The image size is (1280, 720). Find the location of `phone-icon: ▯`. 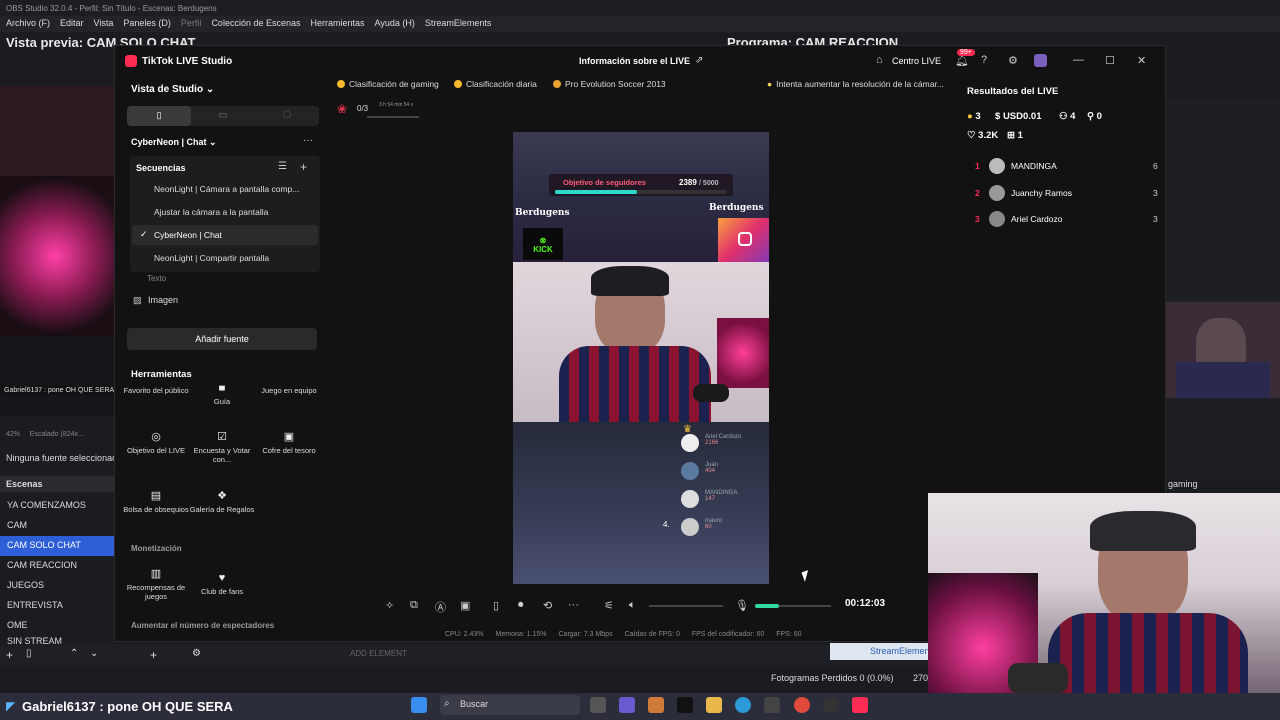

phone-icon: ▯ is located at coordinates (496, 605).